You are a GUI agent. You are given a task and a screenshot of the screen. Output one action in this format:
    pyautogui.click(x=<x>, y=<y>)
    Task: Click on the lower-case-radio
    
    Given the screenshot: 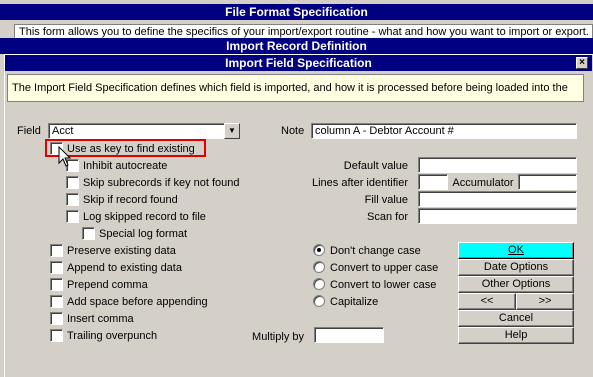 What is the action you would take?
    pyautogui.click(x=319, y=284)
    